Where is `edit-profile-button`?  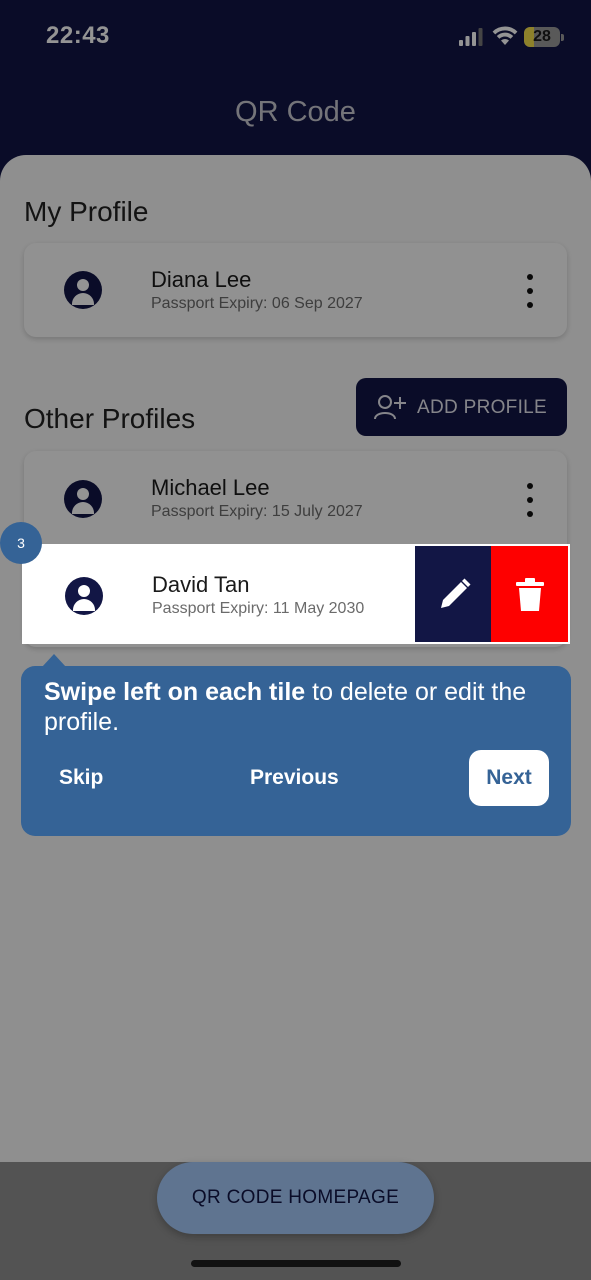 edit-profile-button is located at coordinates (453, 594).